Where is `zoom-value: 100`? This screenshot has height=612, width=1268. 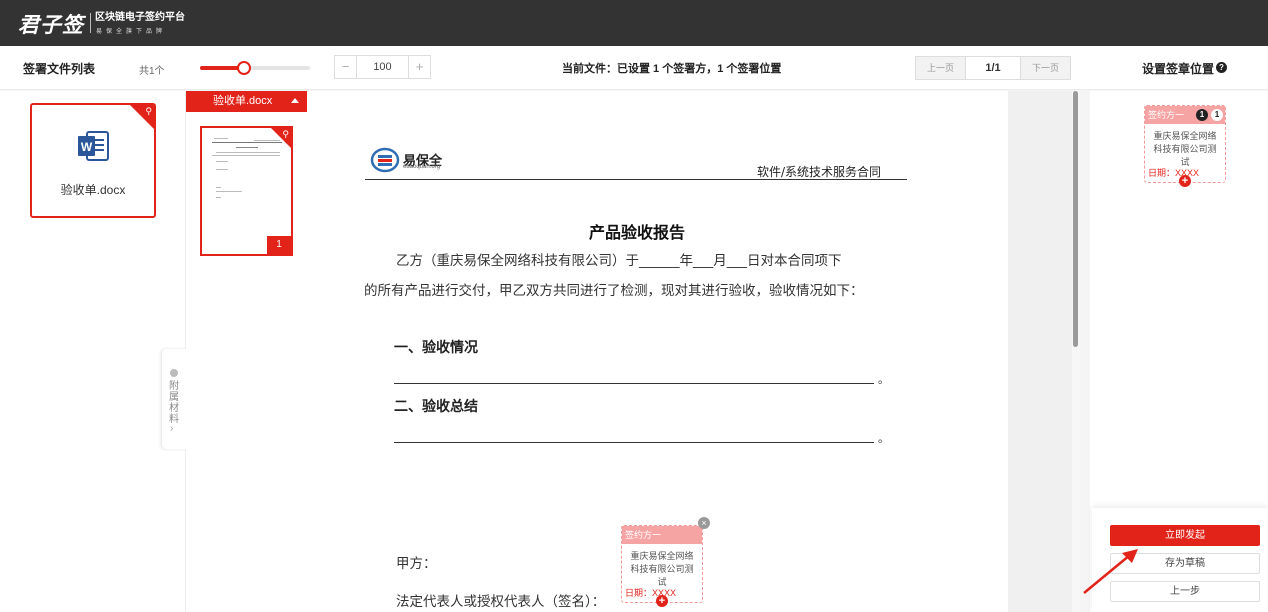 zoom-value: 100 is located at coordinates (382, 67).